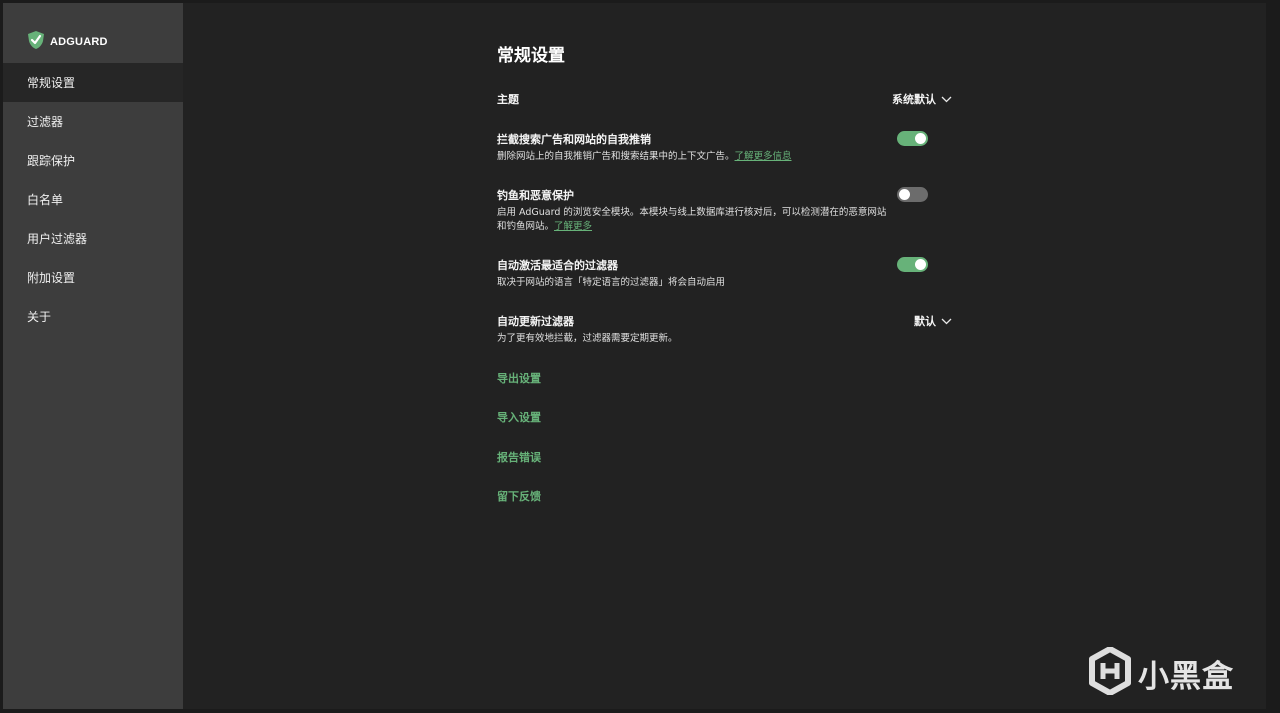  What do you see at coordinates (93, 82) in the screenshot?
I see `sidebar-item-general: 常规设置` at bounding box center [93, 82].